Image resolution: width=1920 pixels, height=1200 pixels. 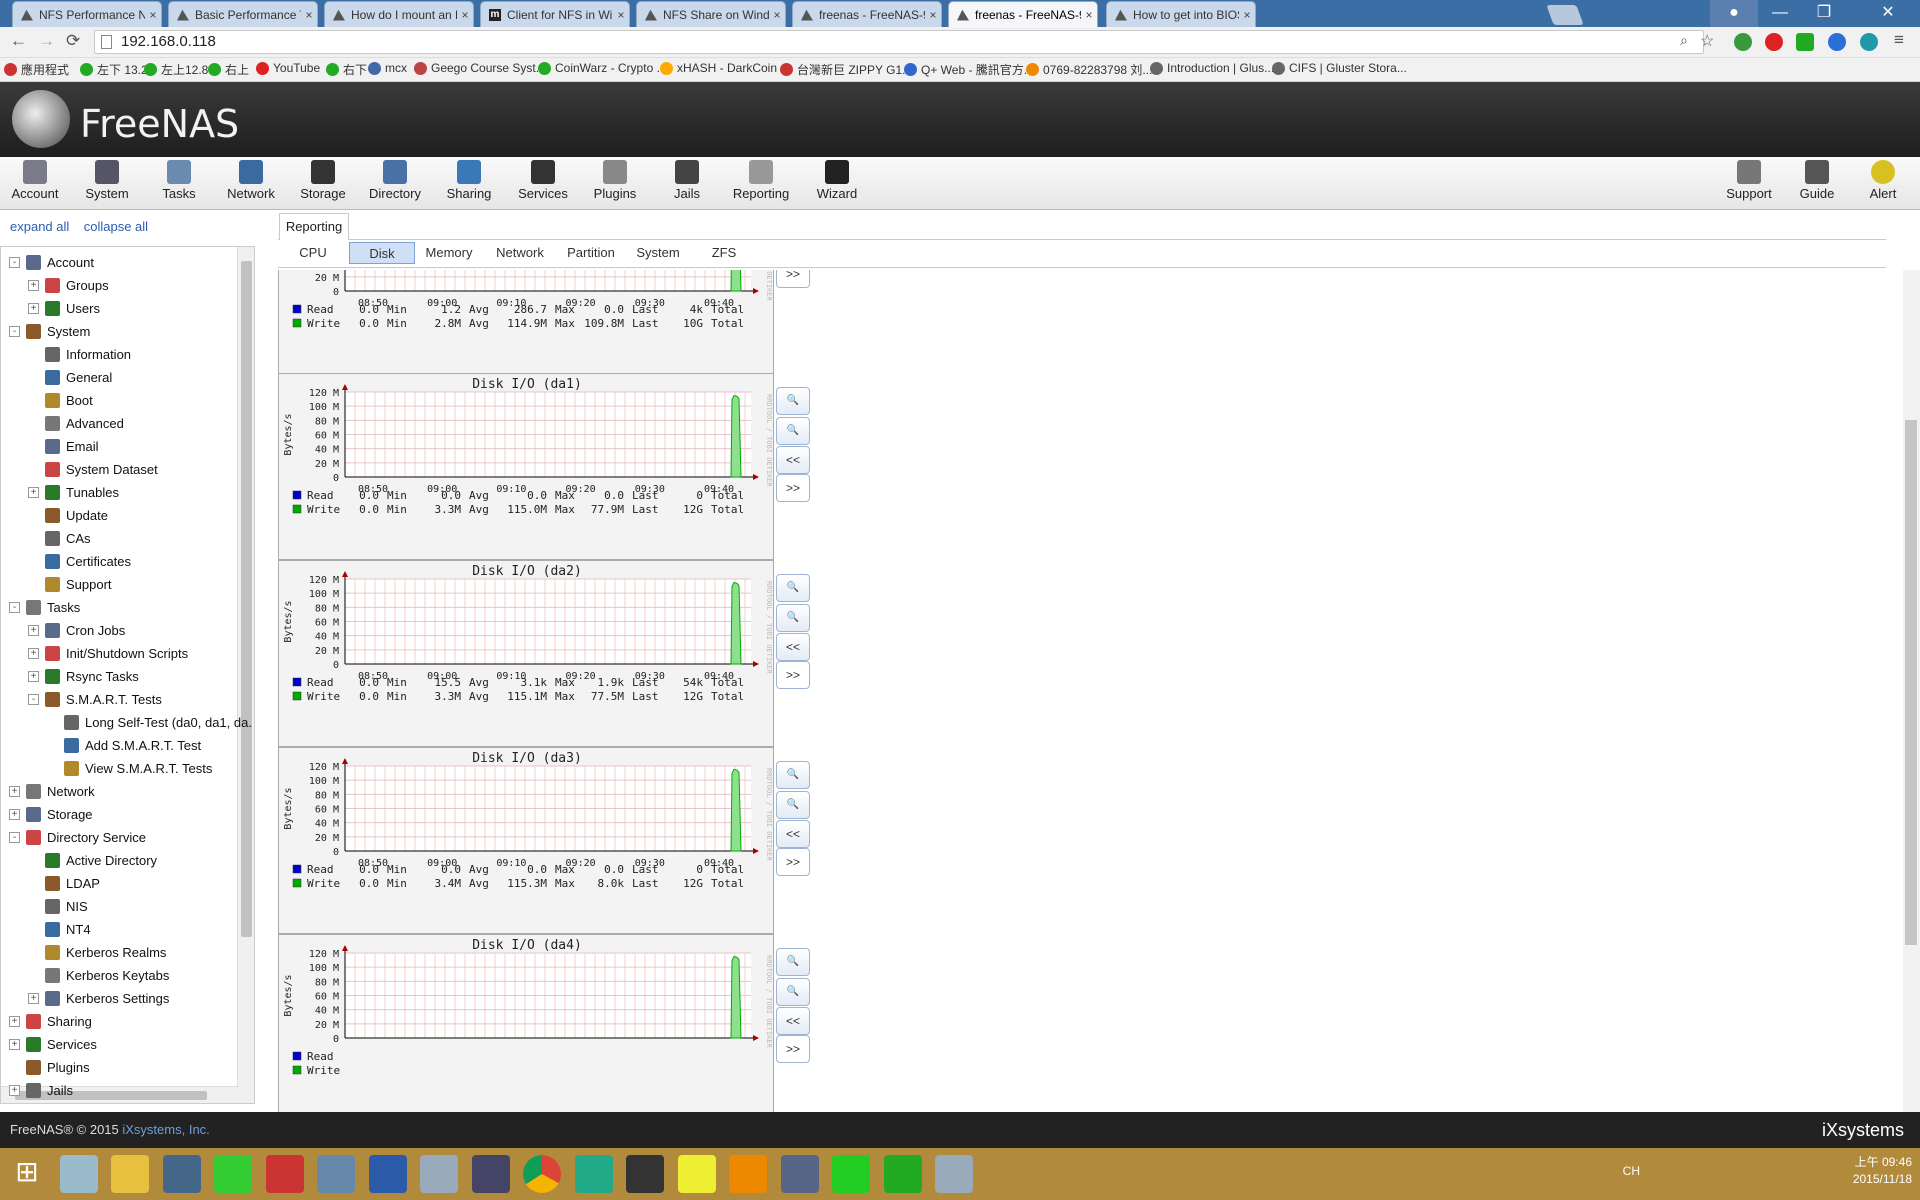 What do you see at coordinates (228, 69) in the screenshot?
I see `bookmark-item: 右上` at bounding box center [228, 69].